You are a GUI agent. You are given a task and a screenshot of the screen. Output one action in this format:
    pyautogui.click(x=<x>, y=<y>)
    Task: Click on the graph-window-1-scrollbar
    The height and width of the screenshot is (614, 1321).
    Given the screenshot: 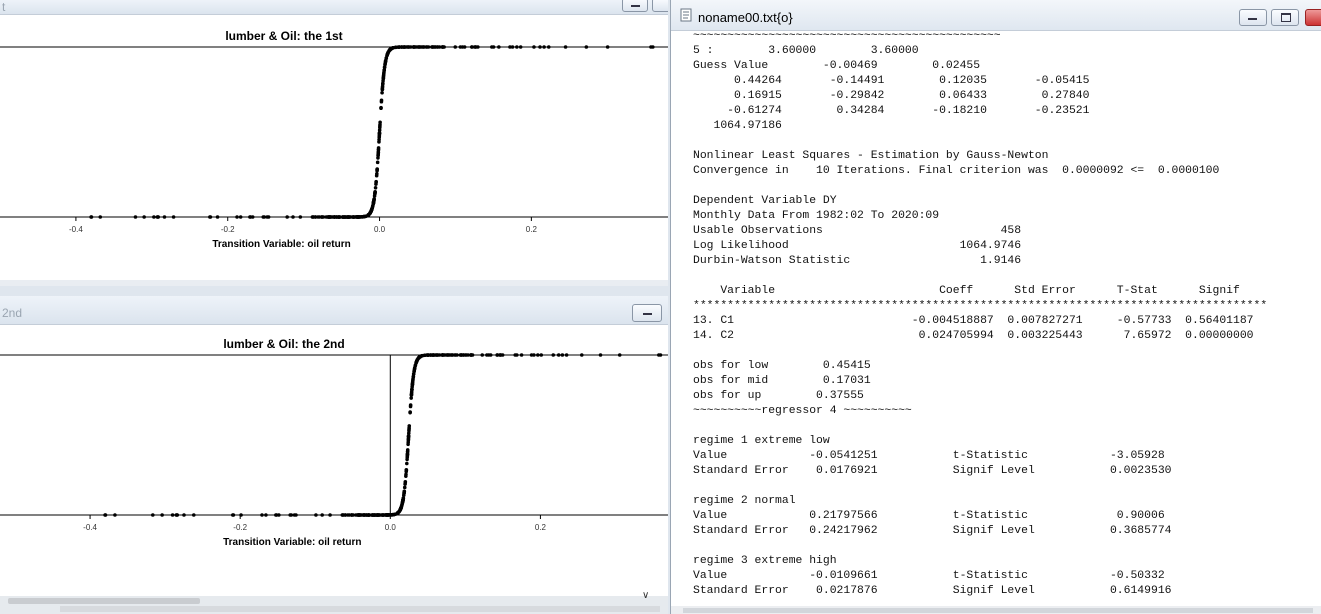 What is the action you would take?
    pyautogui.click(x=334, y=283)
    